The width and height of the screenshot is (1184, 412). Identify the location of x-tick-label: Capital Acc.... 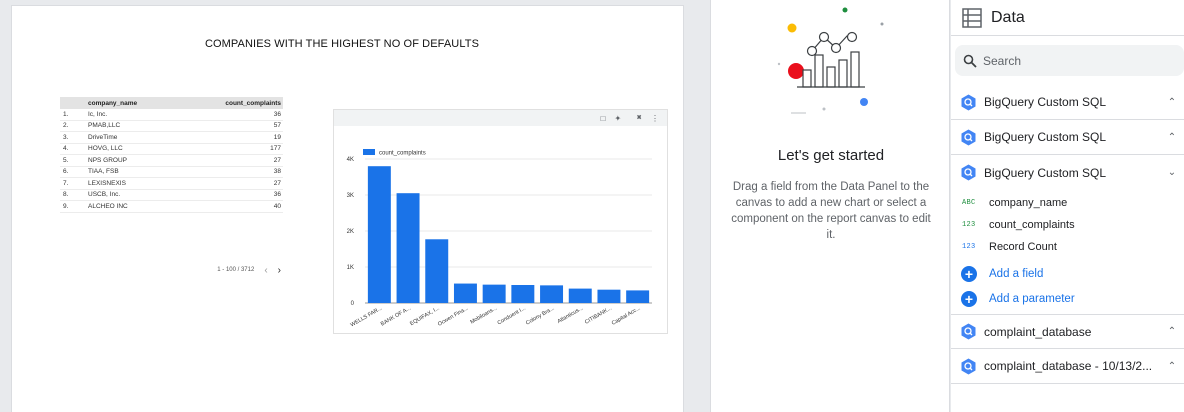
(626, 315).